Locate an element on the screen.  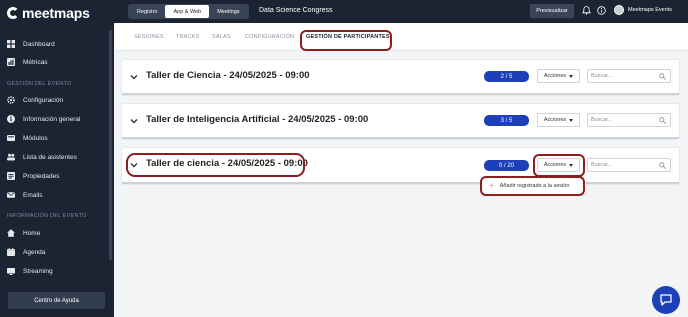
tab-sesiones: SESIONES is located at coordinates (149, 37).